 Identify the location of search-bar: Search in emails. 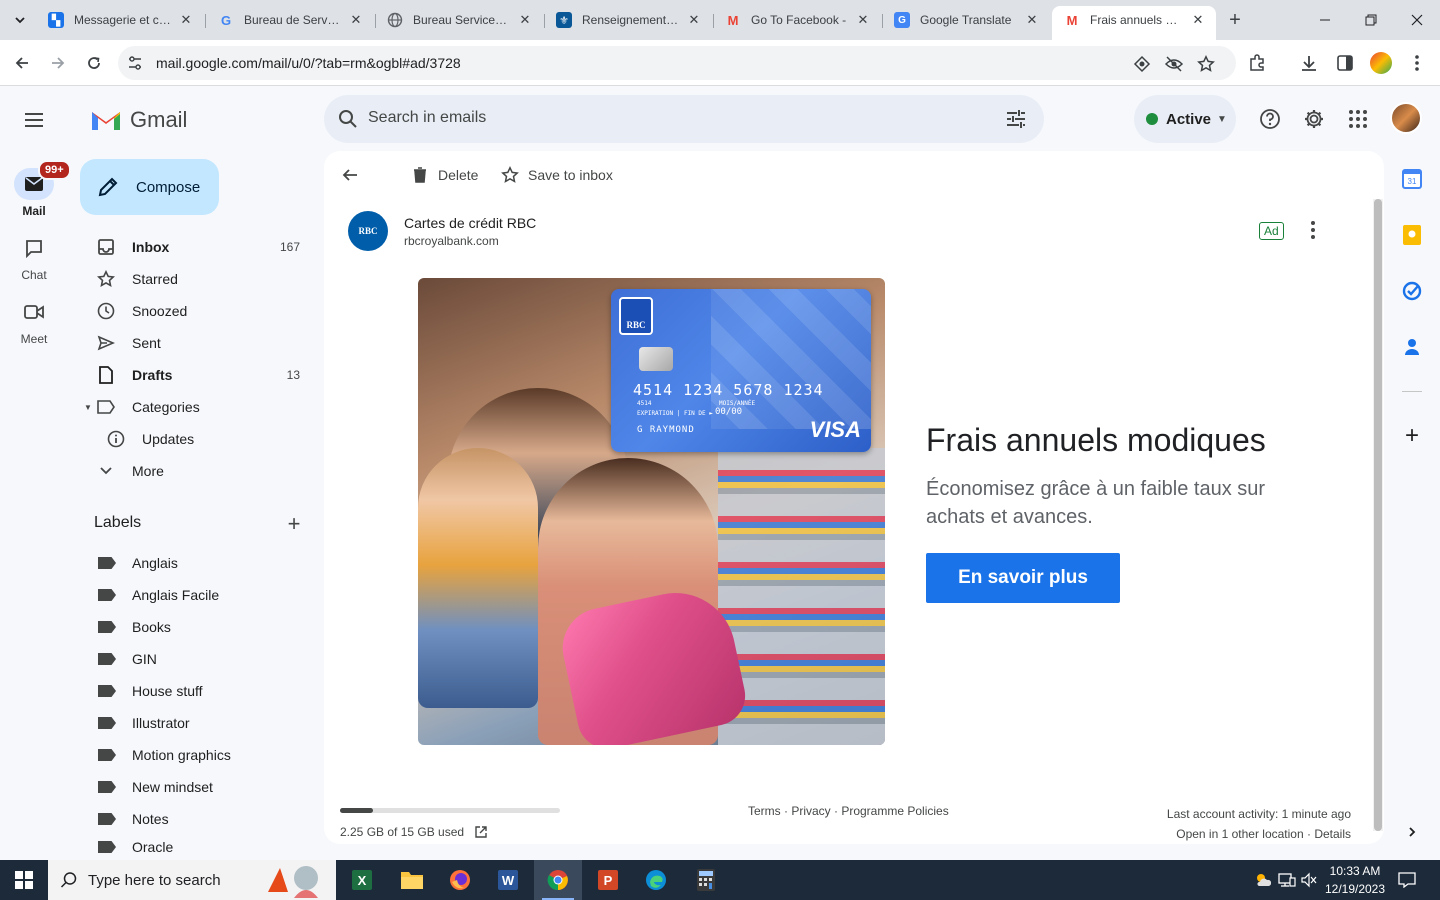
(684, 119).